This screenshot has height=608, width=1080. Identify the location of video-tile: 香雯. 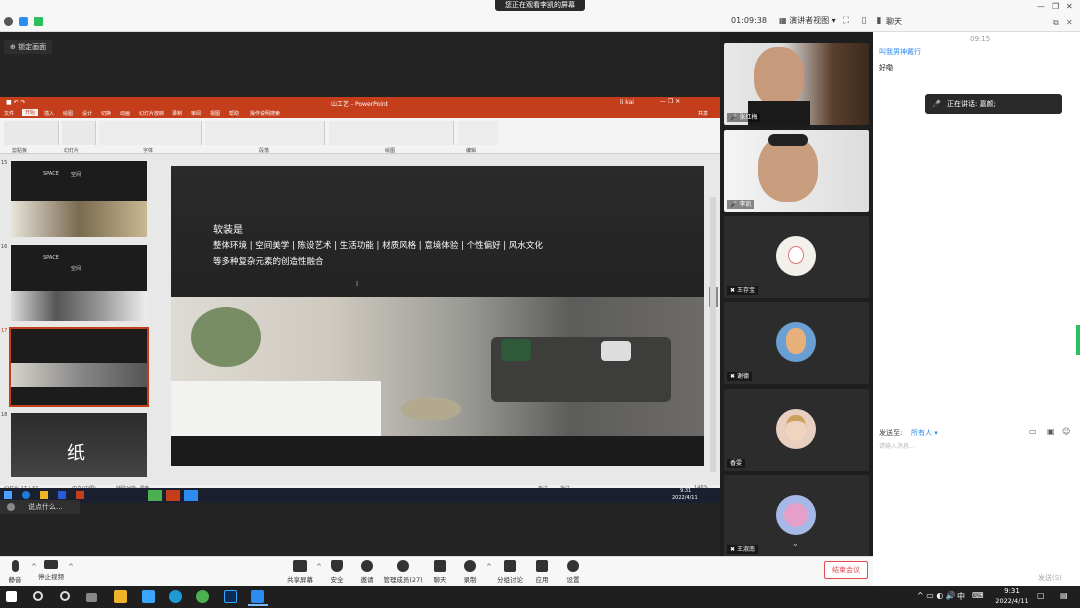
(796, 430).